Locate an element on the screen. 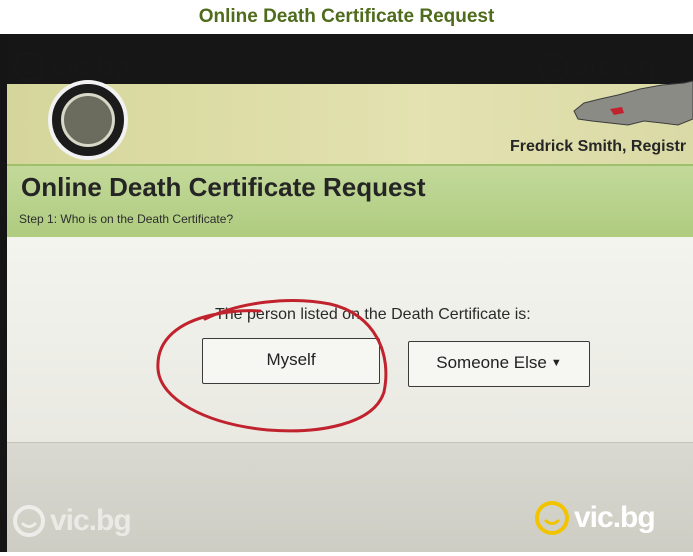  myself-button: Myself is located at coordinates (291, 361).